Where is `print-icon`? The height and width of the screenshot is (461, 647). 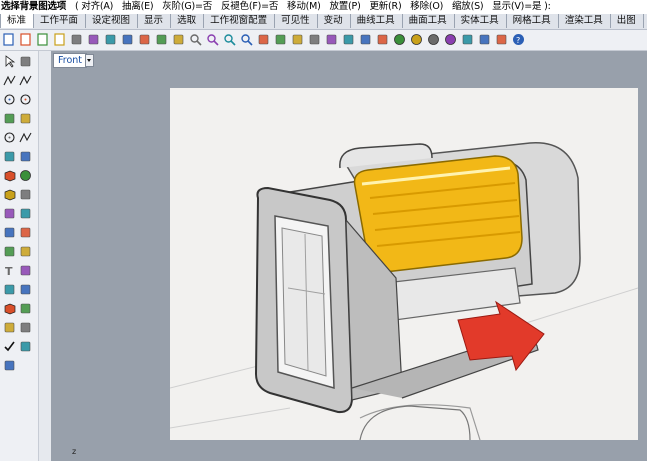 print-icon is located at coordinates (59, 39).